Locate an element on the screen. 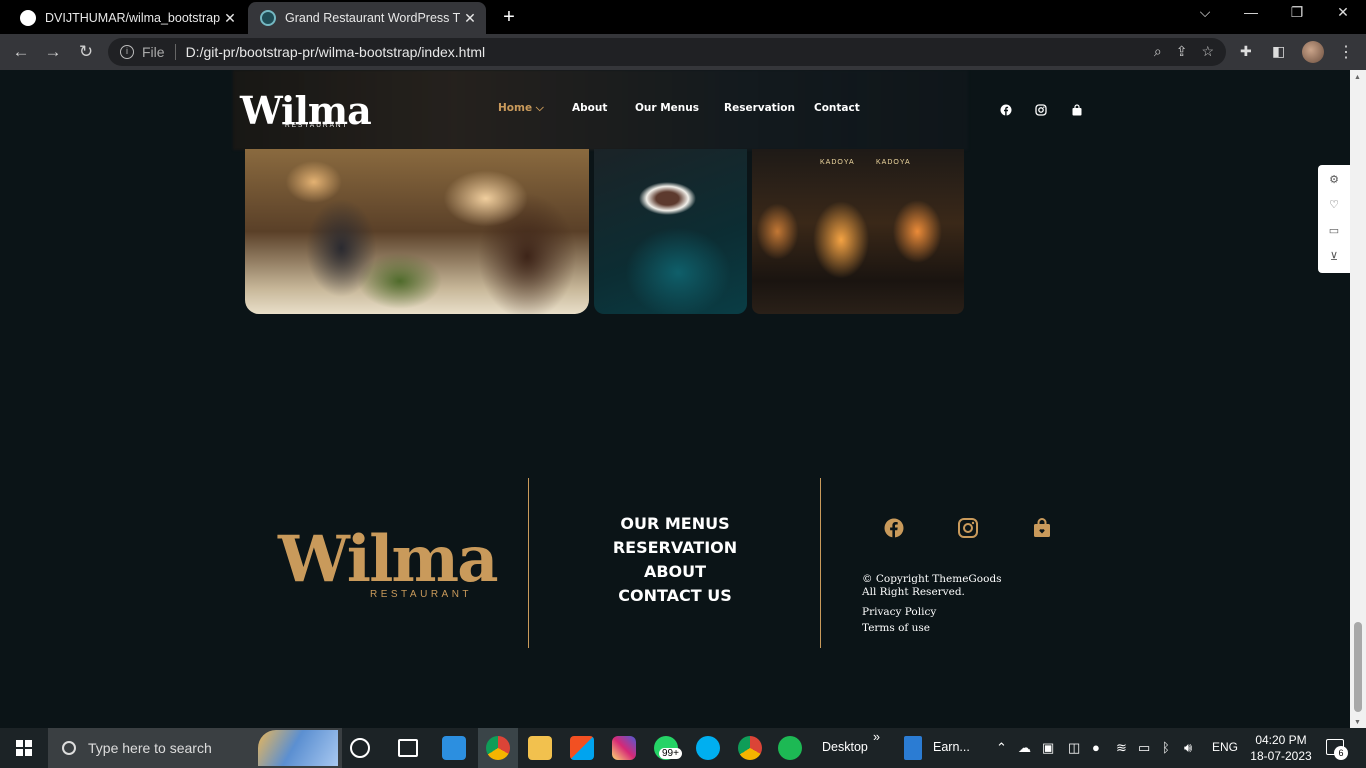 This screenshot has height=768, width=1366. copyright-line-1: © Copyright ThemeGoods is located at coordinates (932, 579).